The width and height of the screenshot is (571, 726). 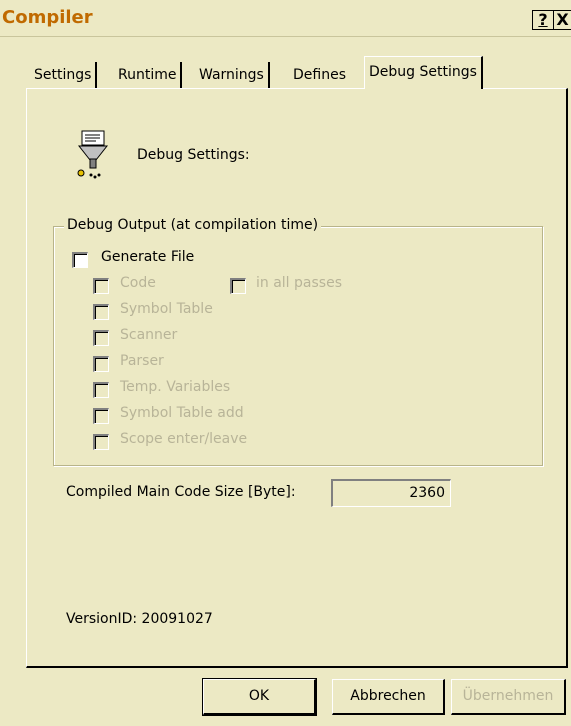 I want to click on code-label: Code, so click(x=138, y=283).